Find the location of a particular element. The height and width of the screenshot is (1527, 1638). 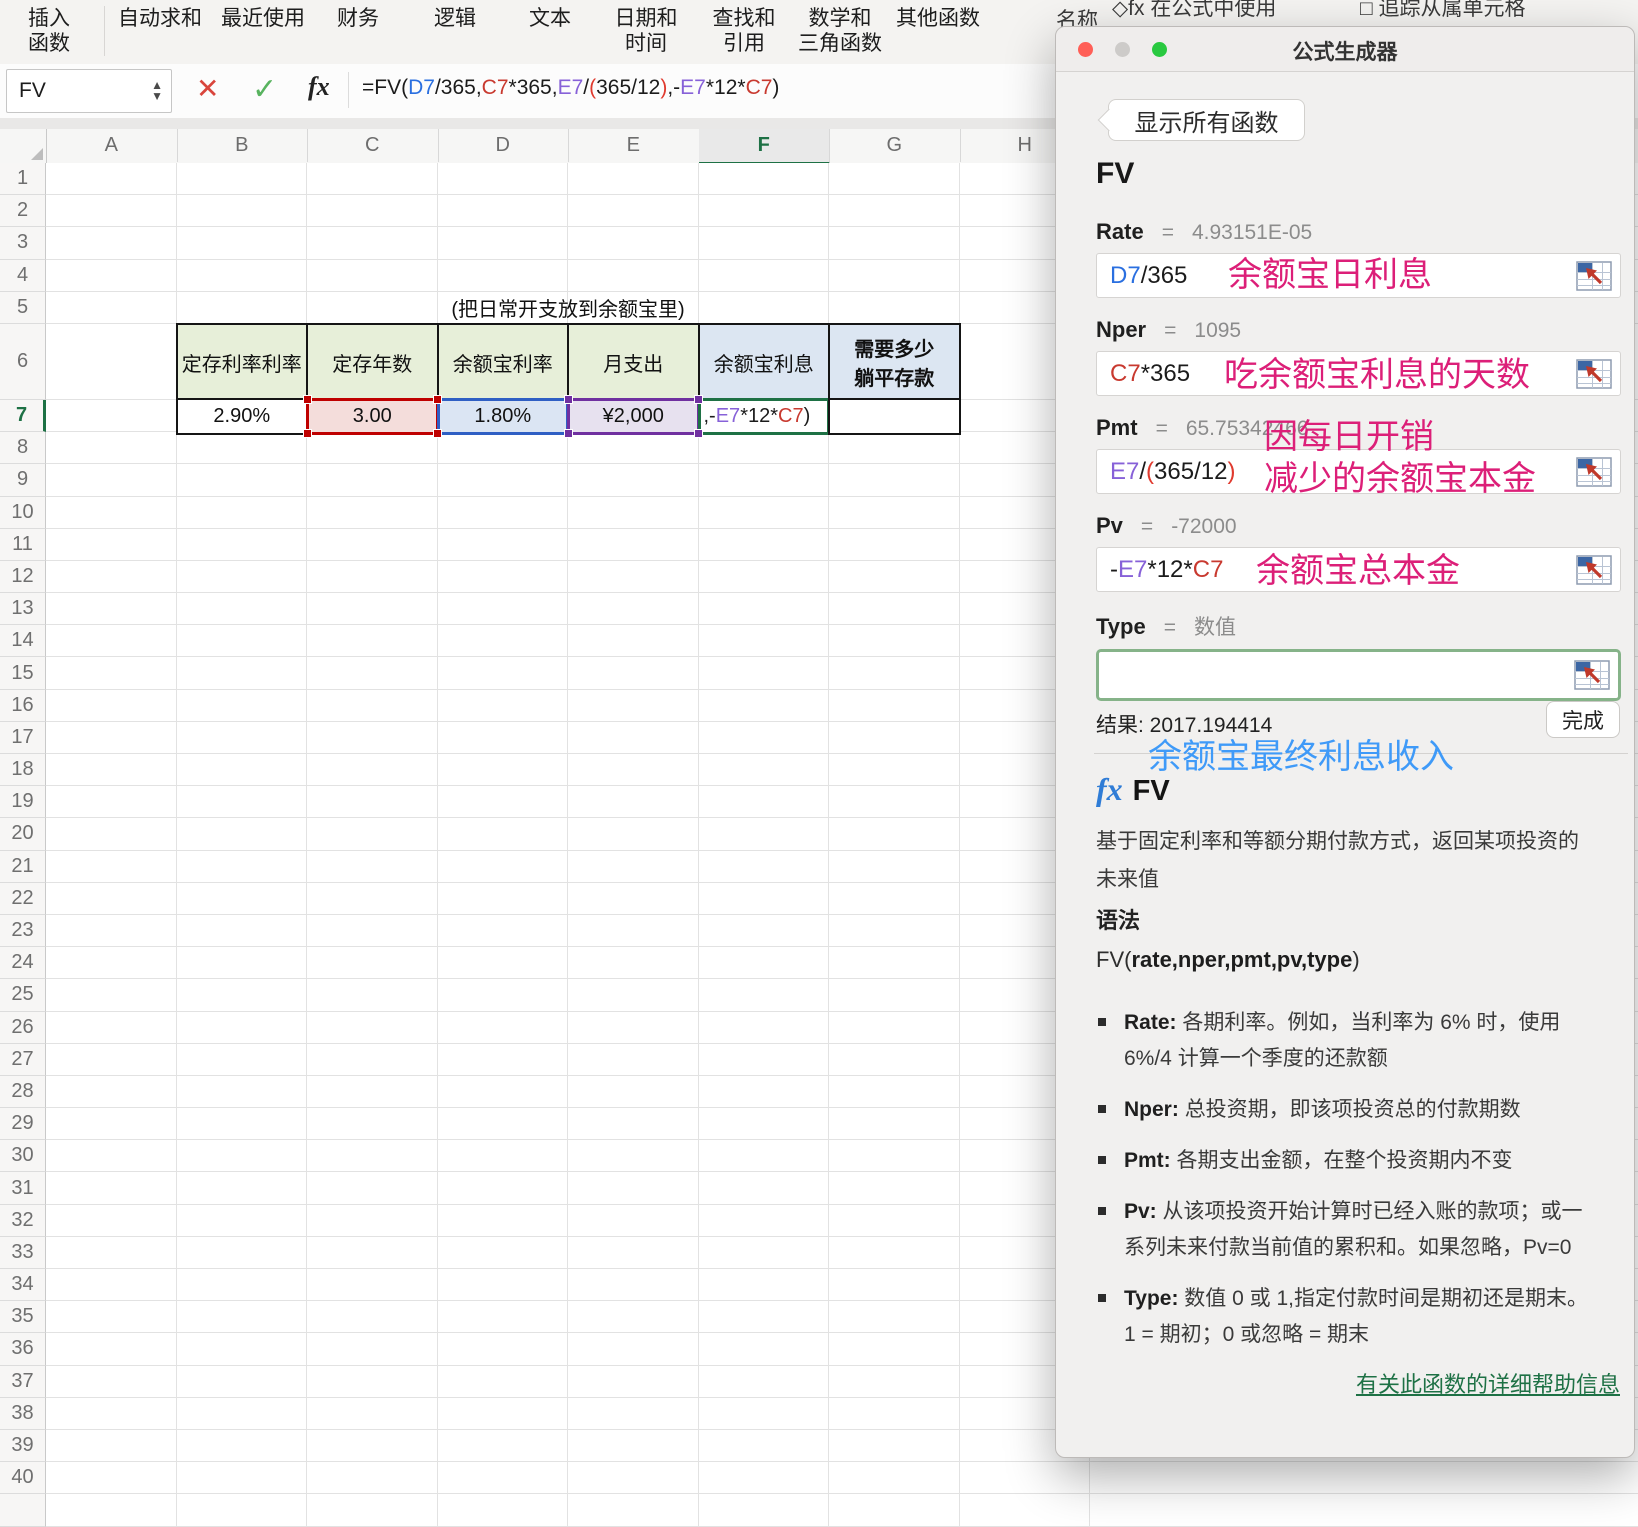

cell-B7: 2.90% is located at coordinates (241, 417).